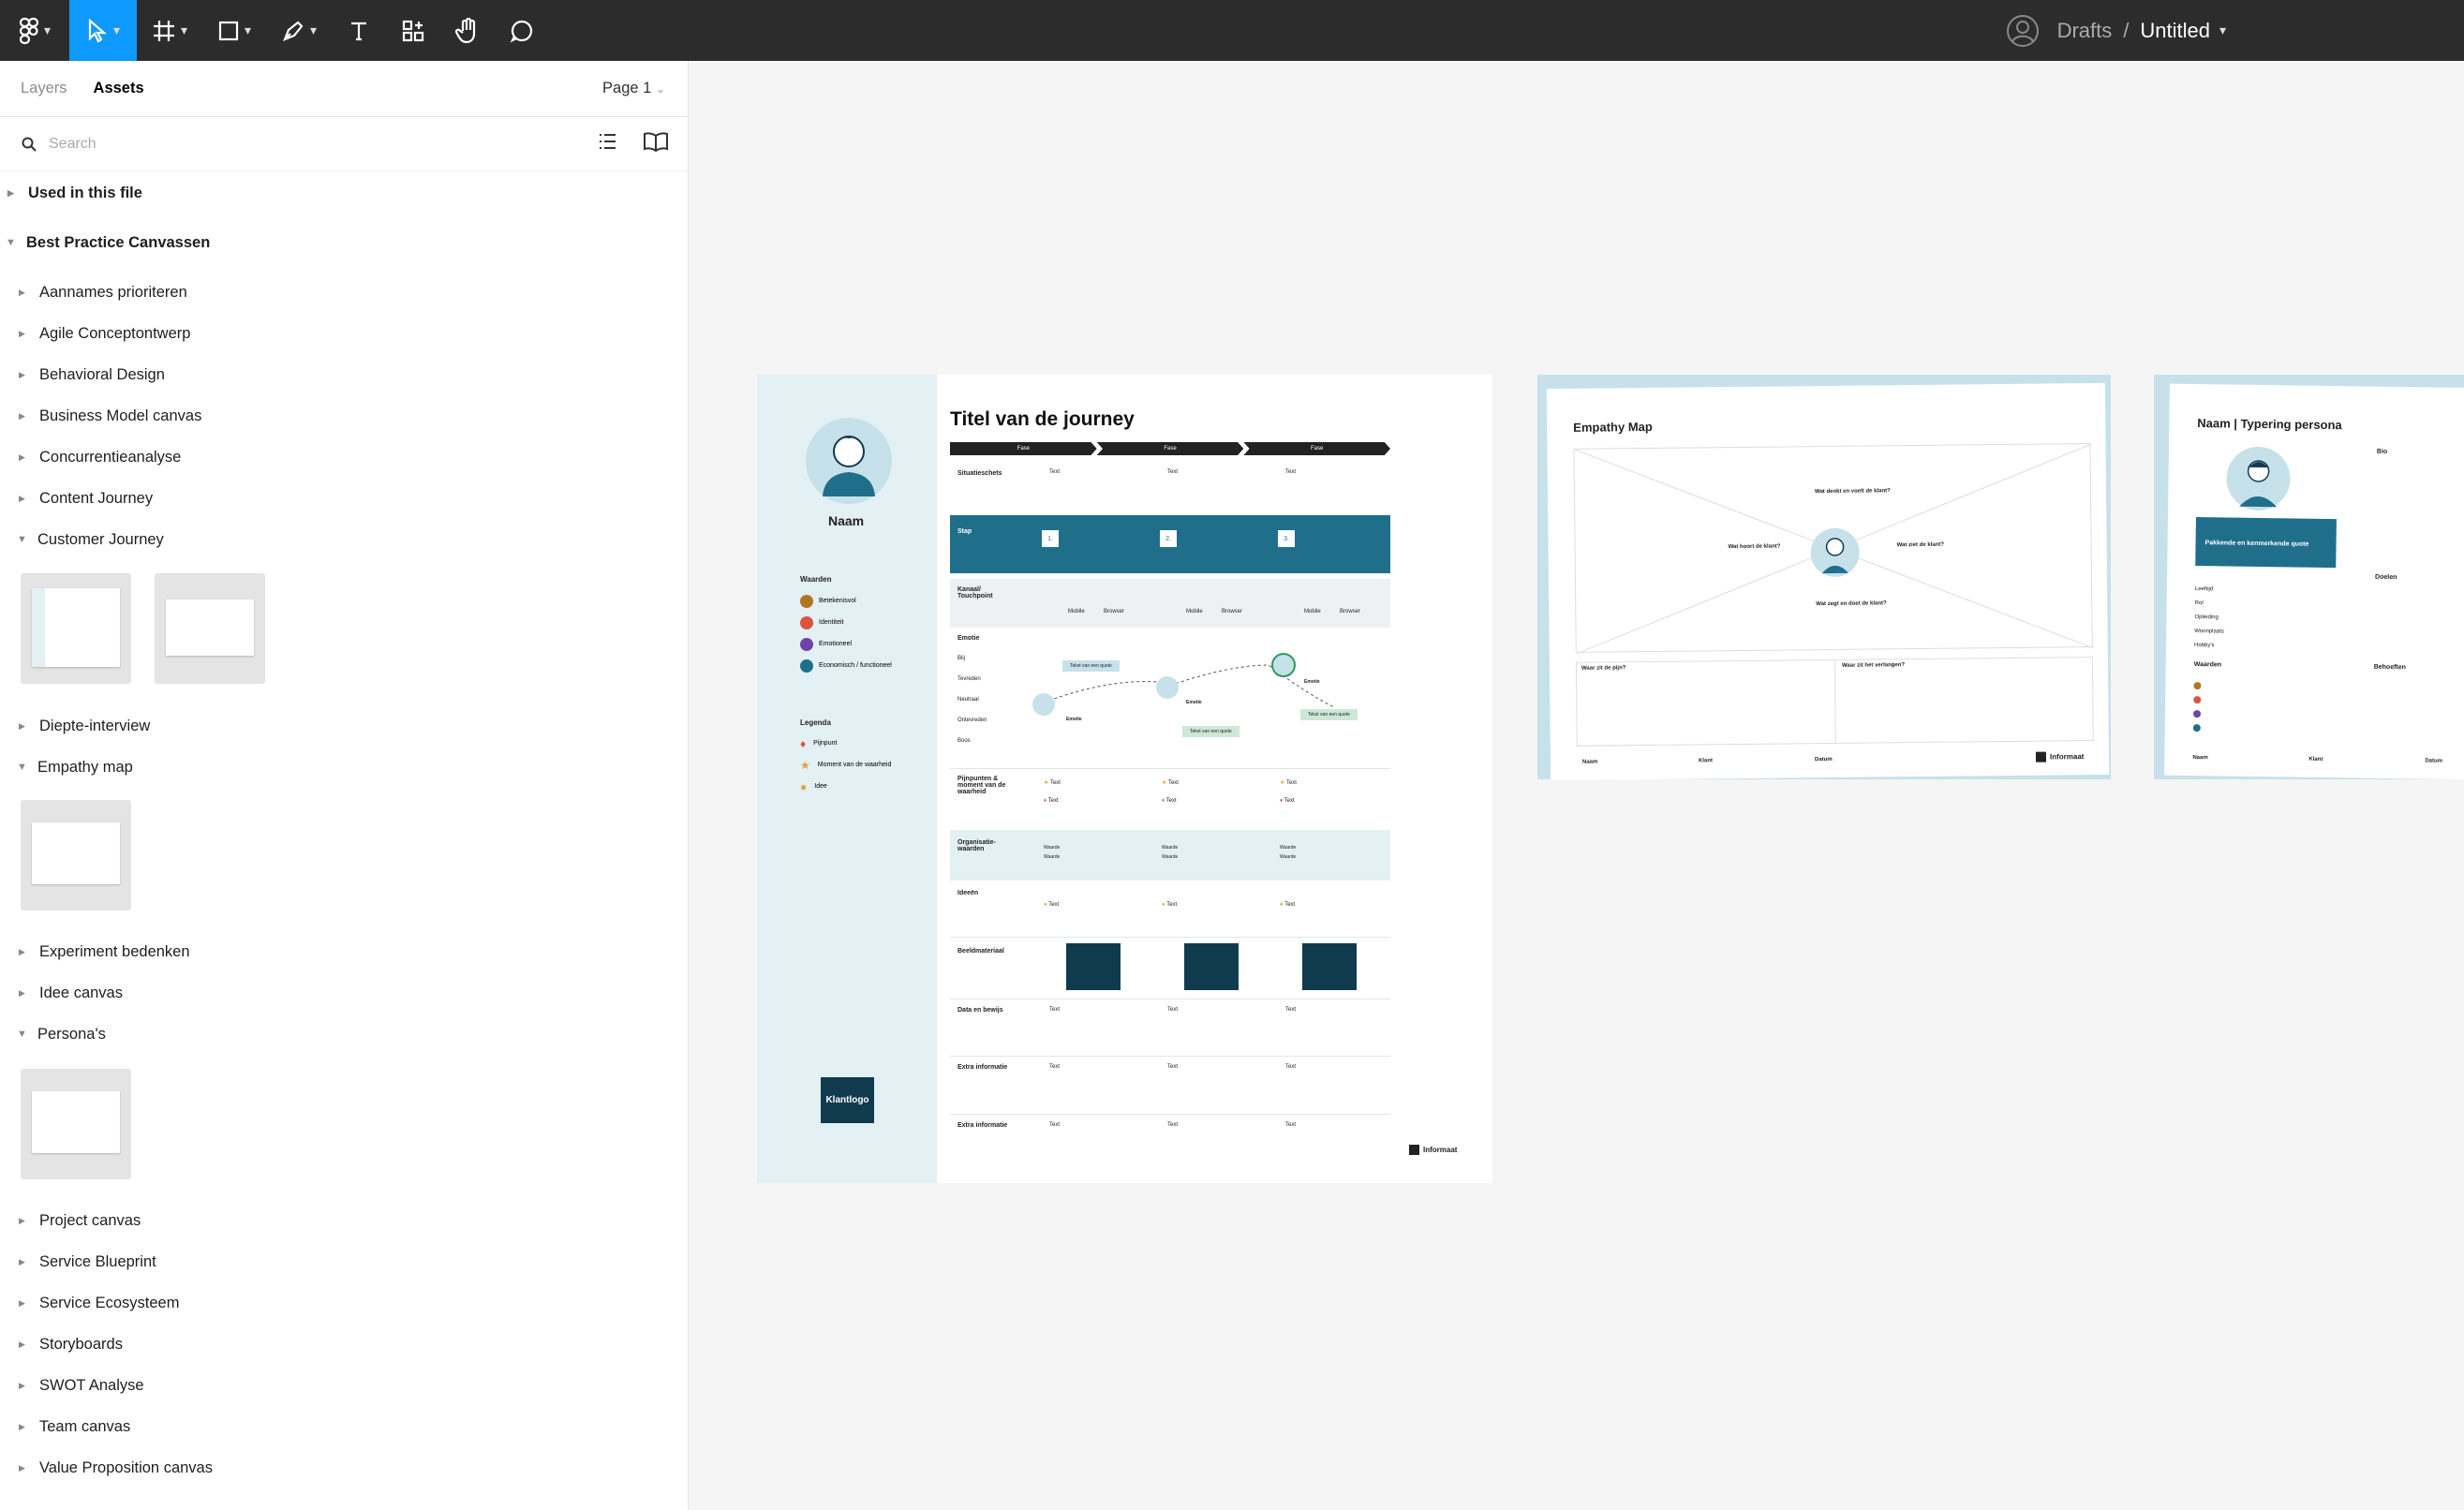  I want to click on hand-tool-button, so click(467, 30).